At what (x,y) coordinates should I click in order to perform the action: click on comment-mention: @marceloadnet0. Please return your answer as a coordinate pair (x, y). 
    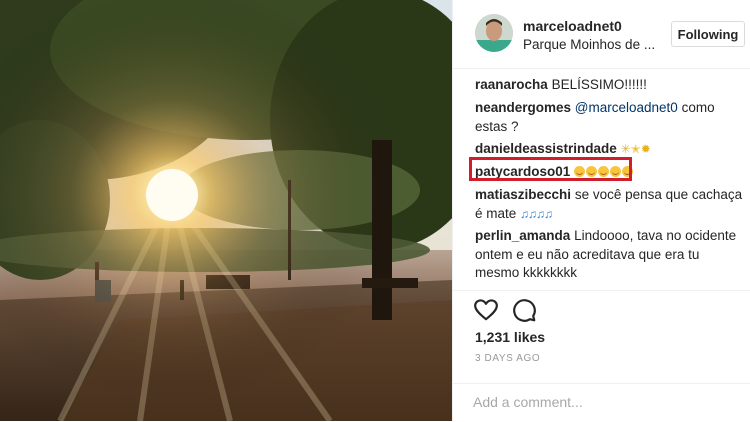
    Looking at the image, I should click on (626, 107).